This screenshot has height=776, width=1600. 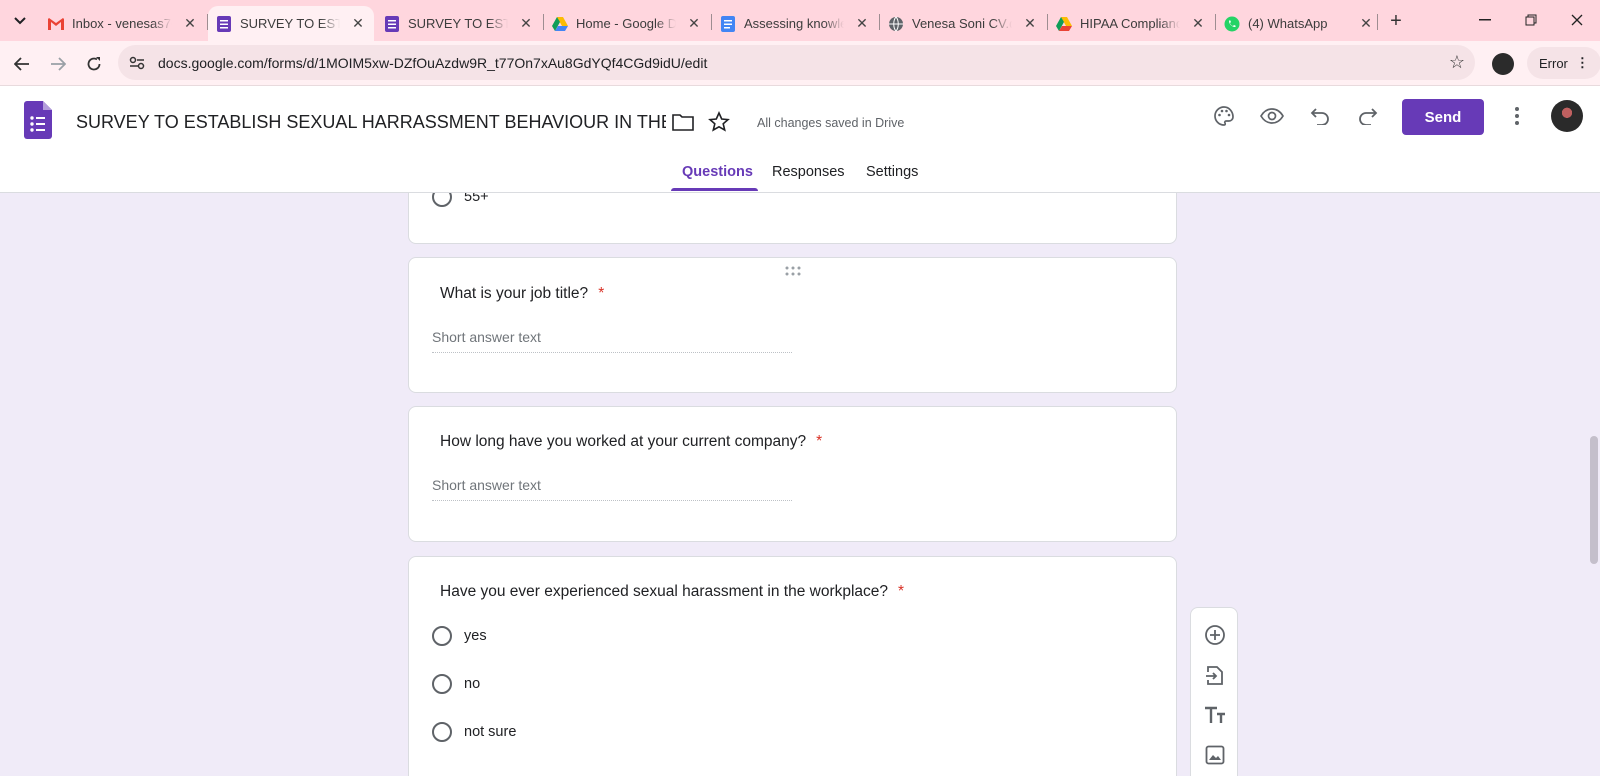 I want to click on palette-icon, so click(x=1224, y=116).